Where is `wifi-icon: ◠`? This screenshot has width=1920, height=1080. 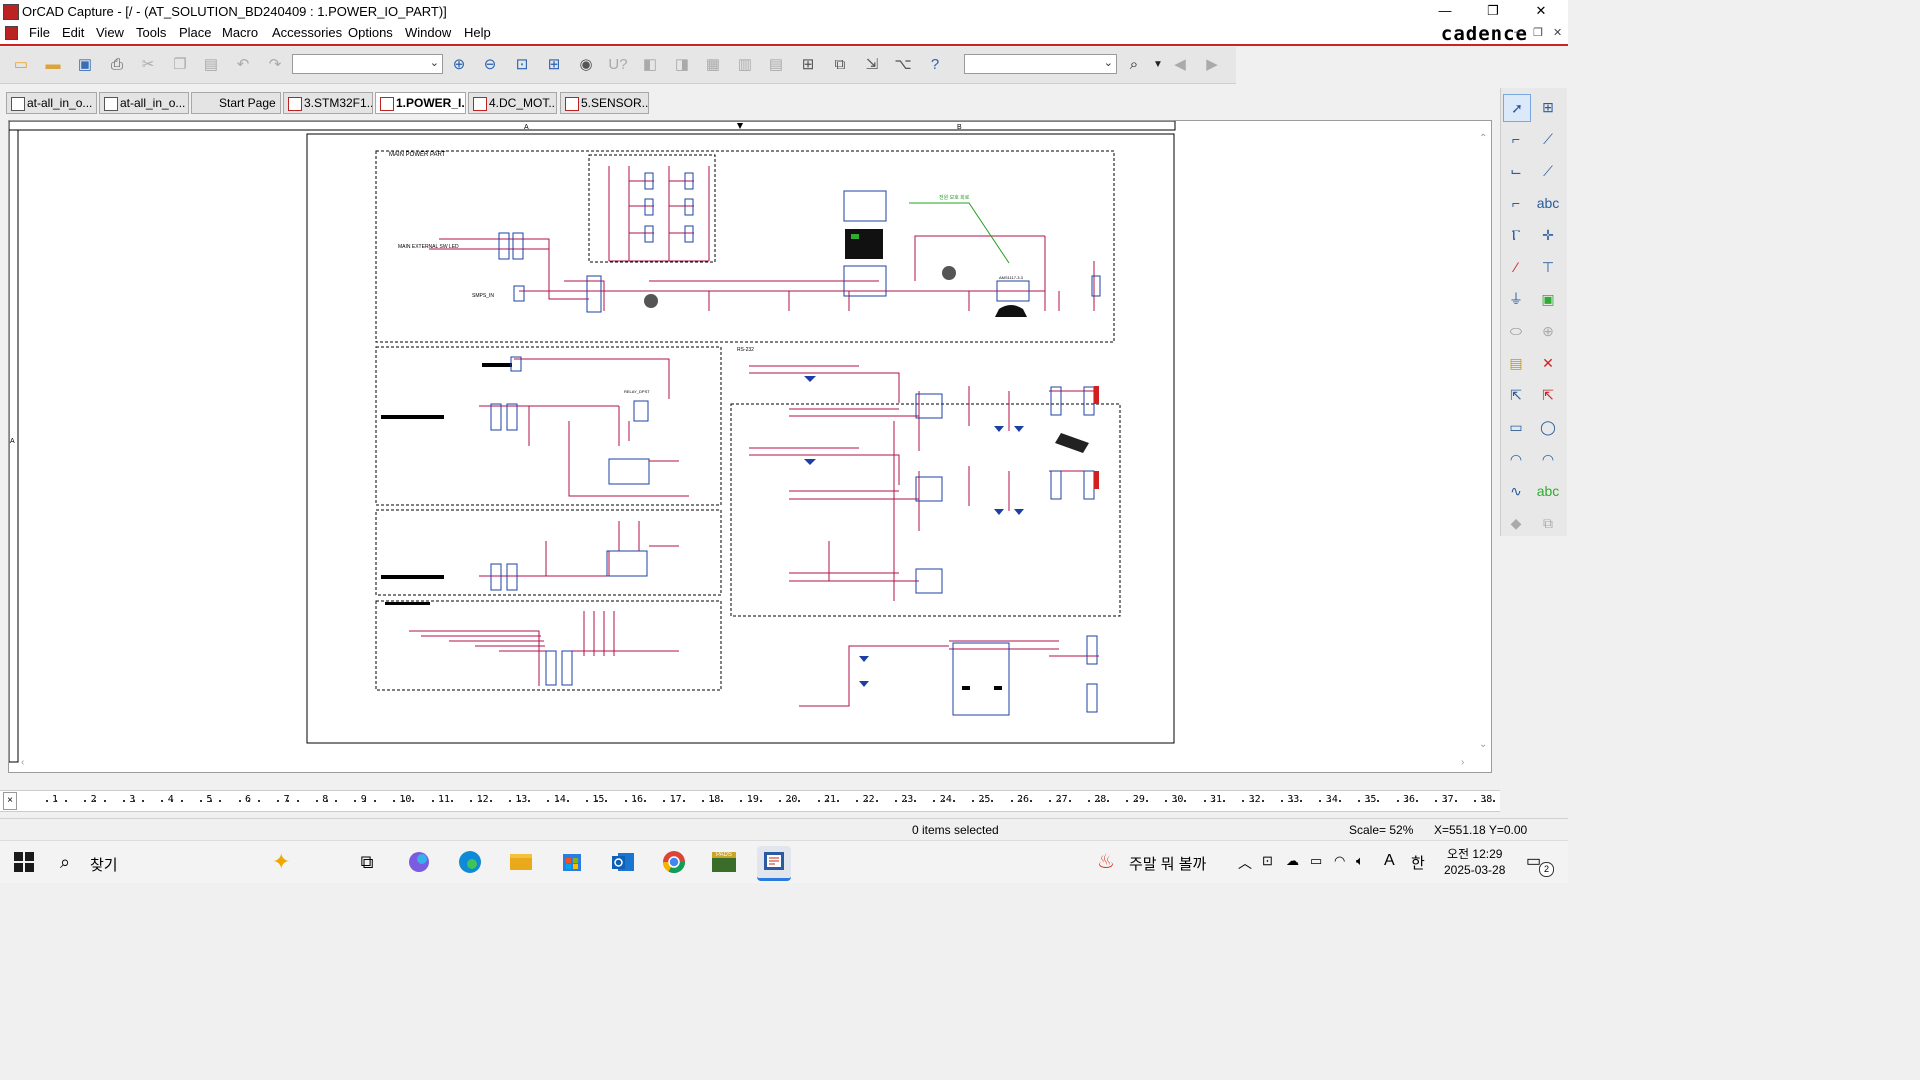 wifi-icon: ◠ is located at coordinates (1339, 861).